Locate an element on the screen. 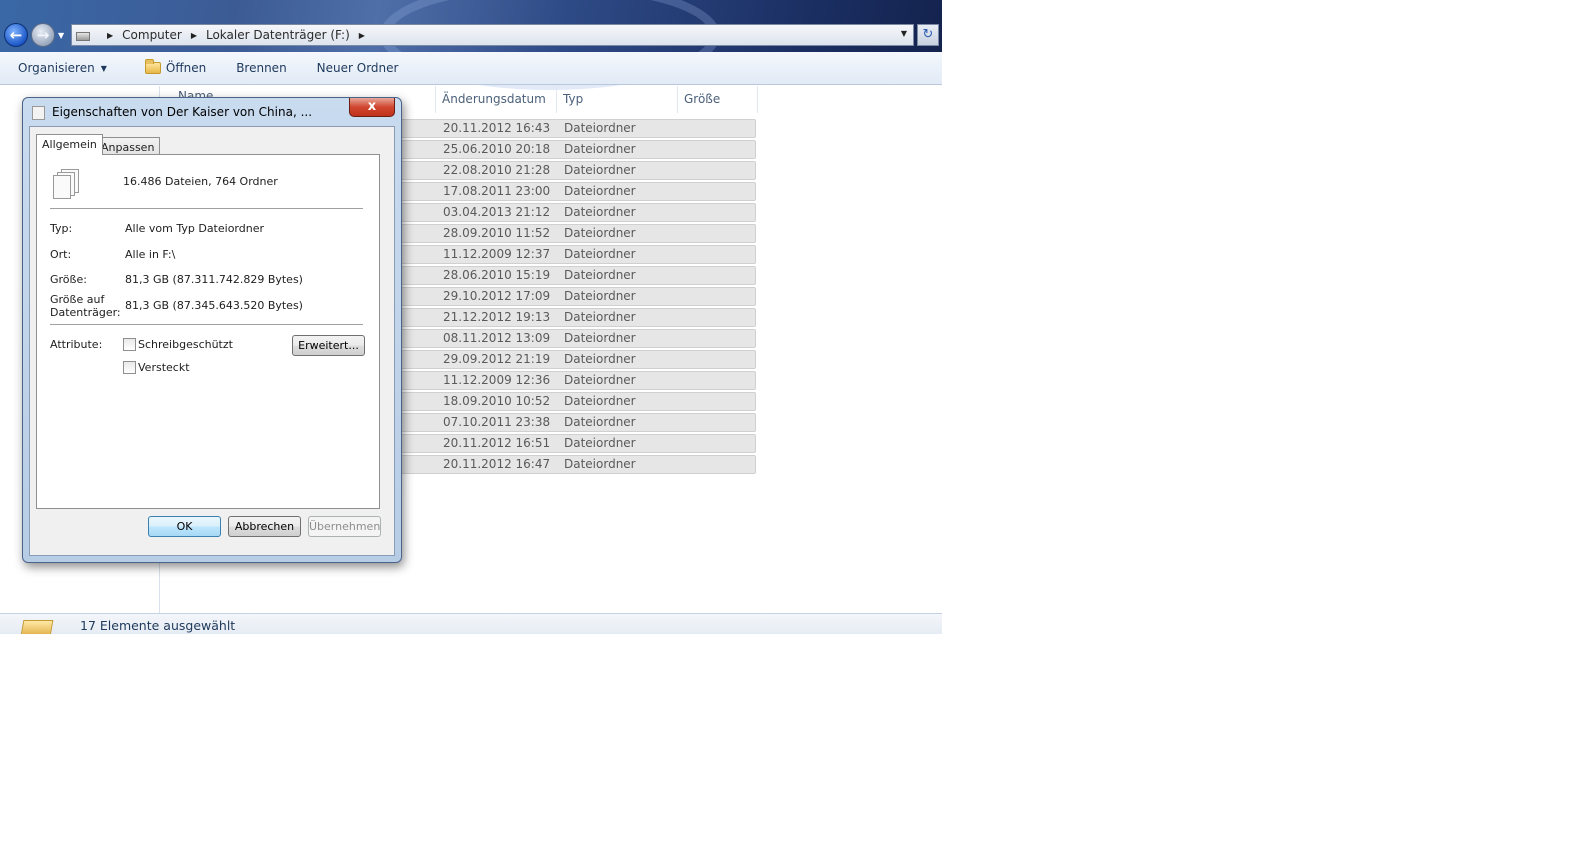 The image size is (1588, 868). selection-summary: 16.486 Dateien, 764 Ordner is located at coordinates (200, 181).